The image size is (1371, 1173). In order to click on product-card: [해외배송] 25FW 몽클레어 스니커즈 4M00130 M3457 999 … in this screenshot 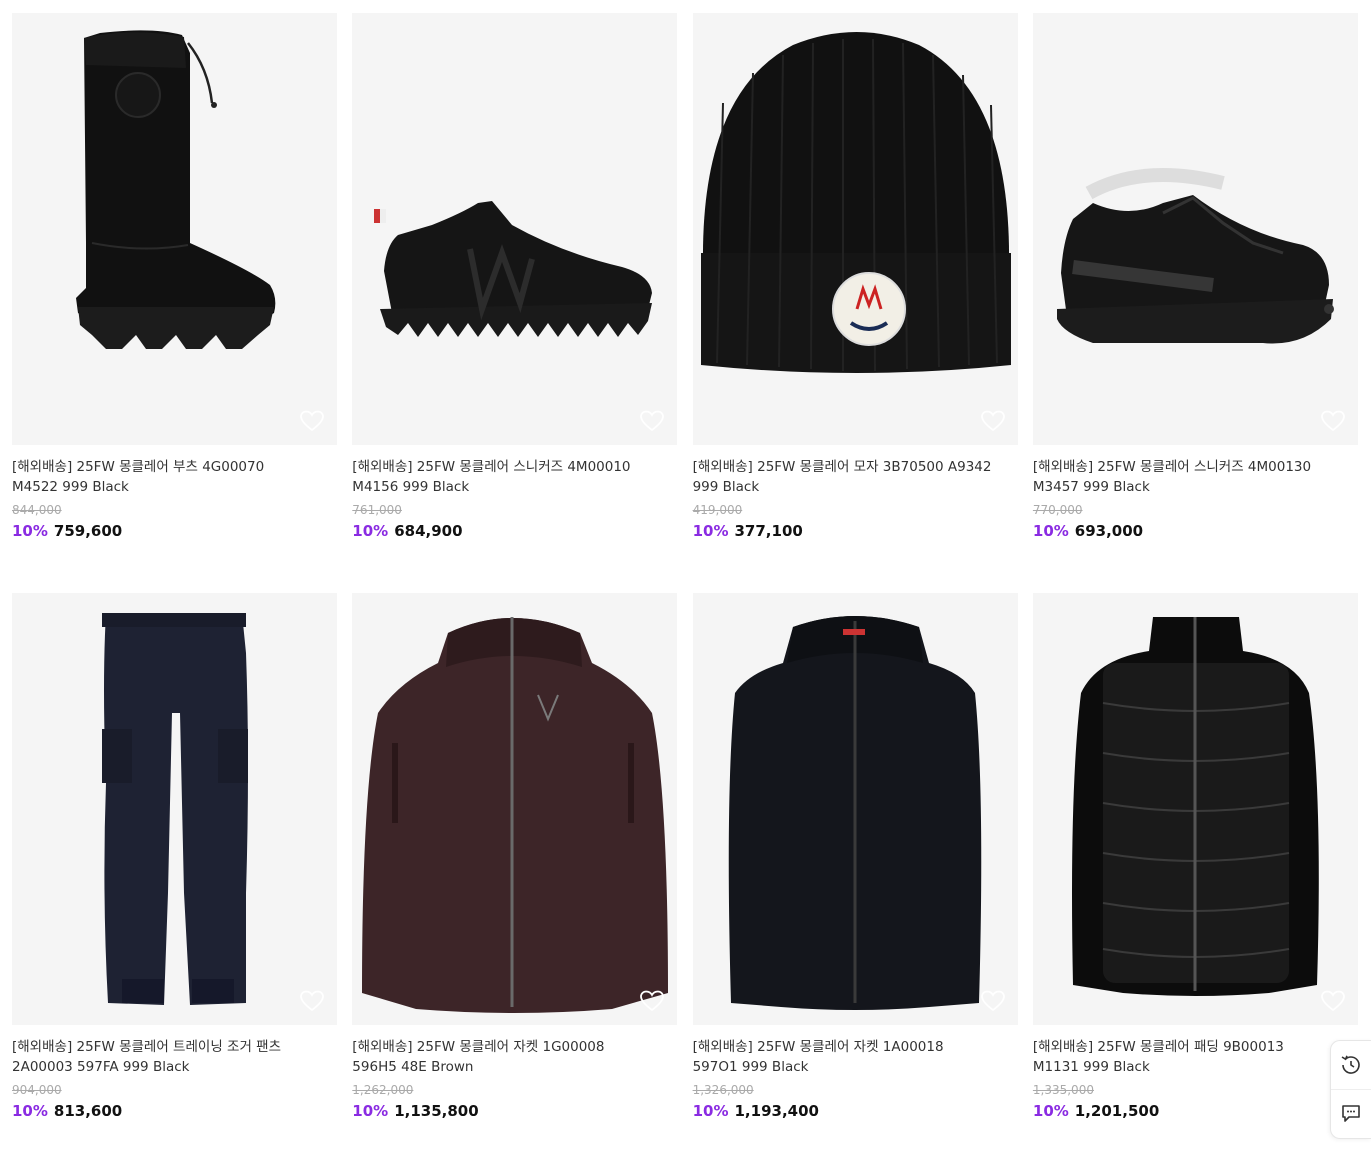, I will do `click(1195, 303)`.